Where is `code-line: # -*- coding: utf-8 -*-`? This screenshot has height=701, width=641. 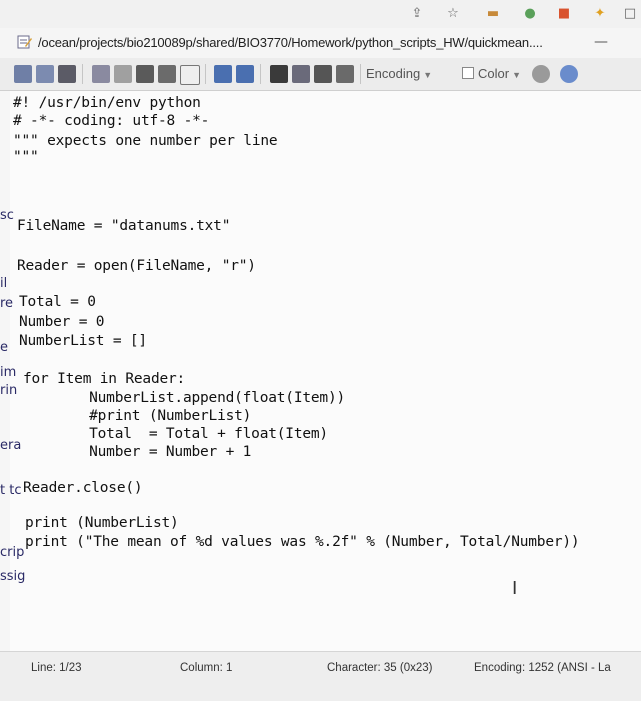 code-line: # -*- coding: utf-8 -*- is located at coordinates (111, 121).